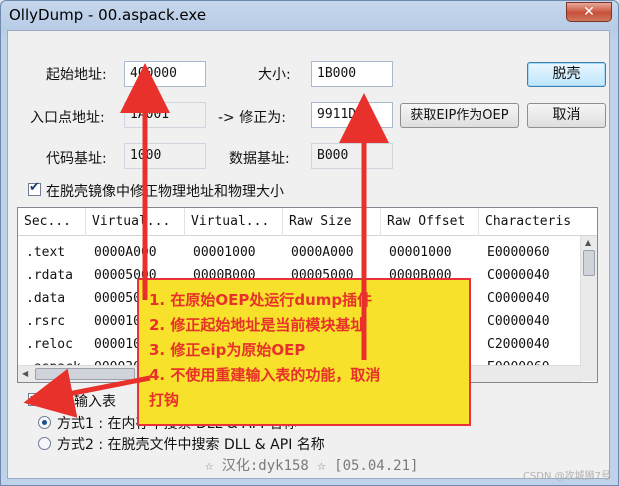 The height and width of the screenshot is (486, 619). What do you see at coordinates (588, 308) in the screenshot?
I see `vertical-scrollbar: ▲` at bounding box center [588, 308].